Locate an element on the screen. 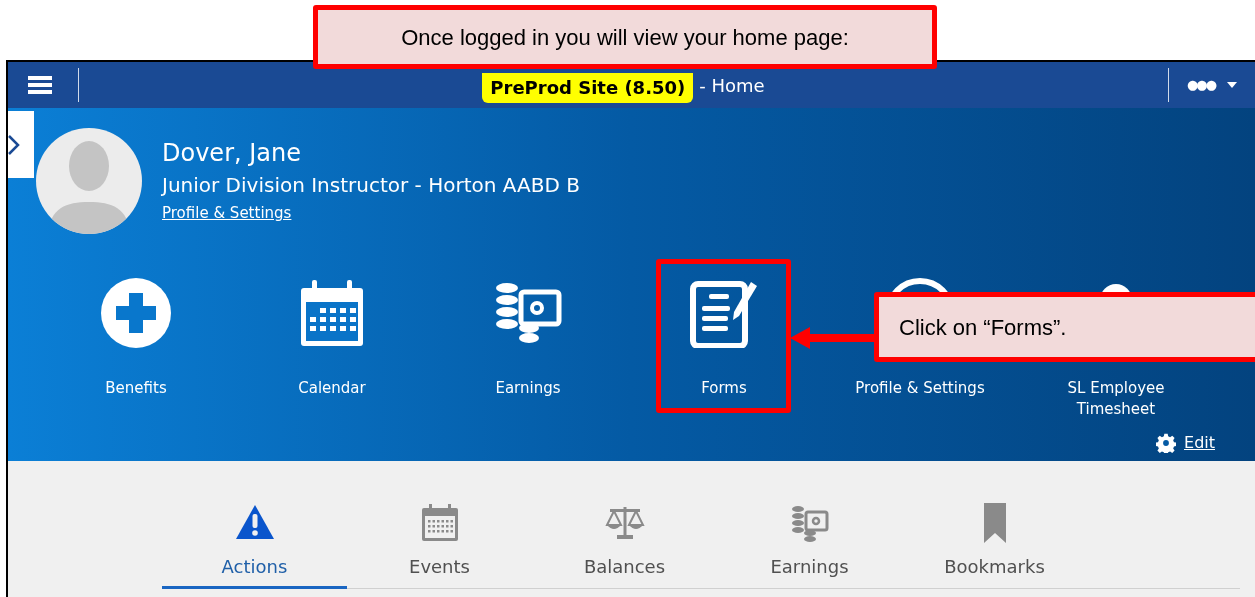 This screenshot has width=1255, height=597. settings-icon is located at coordinates (1166, 443).